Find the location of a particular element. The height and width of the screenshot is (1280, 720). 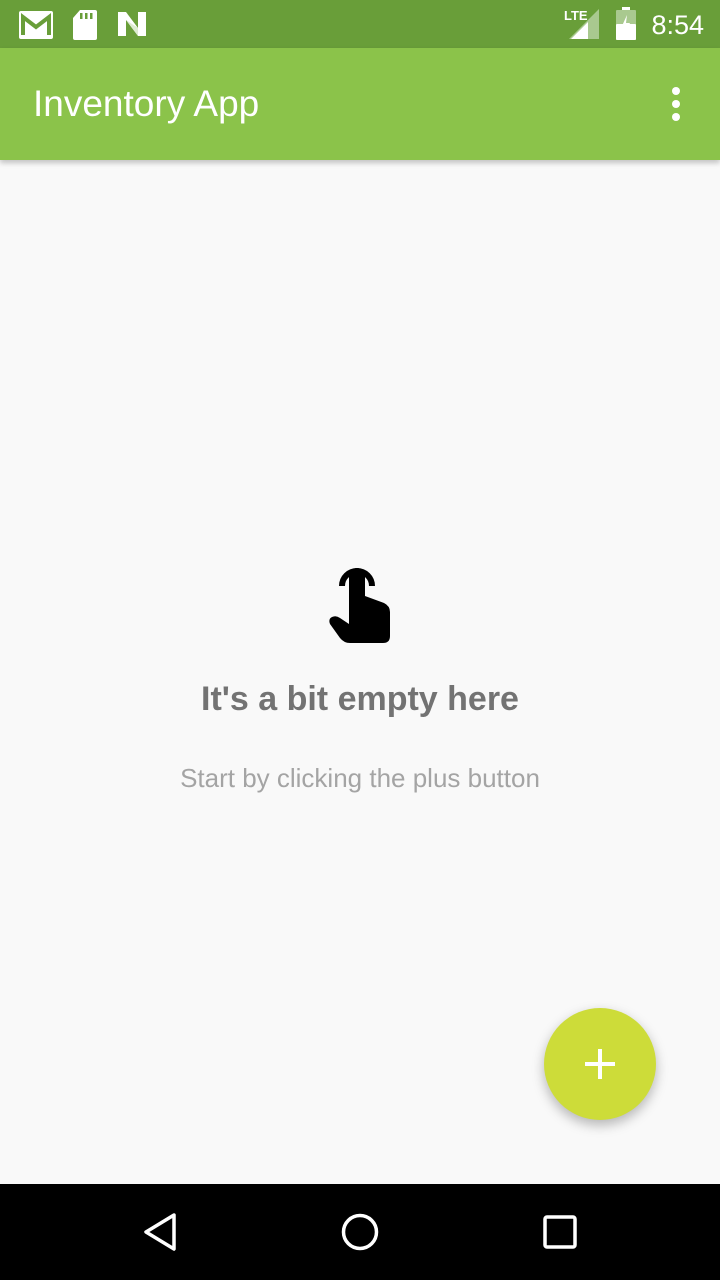

recents-icon is located at coordinates (560, 1232).